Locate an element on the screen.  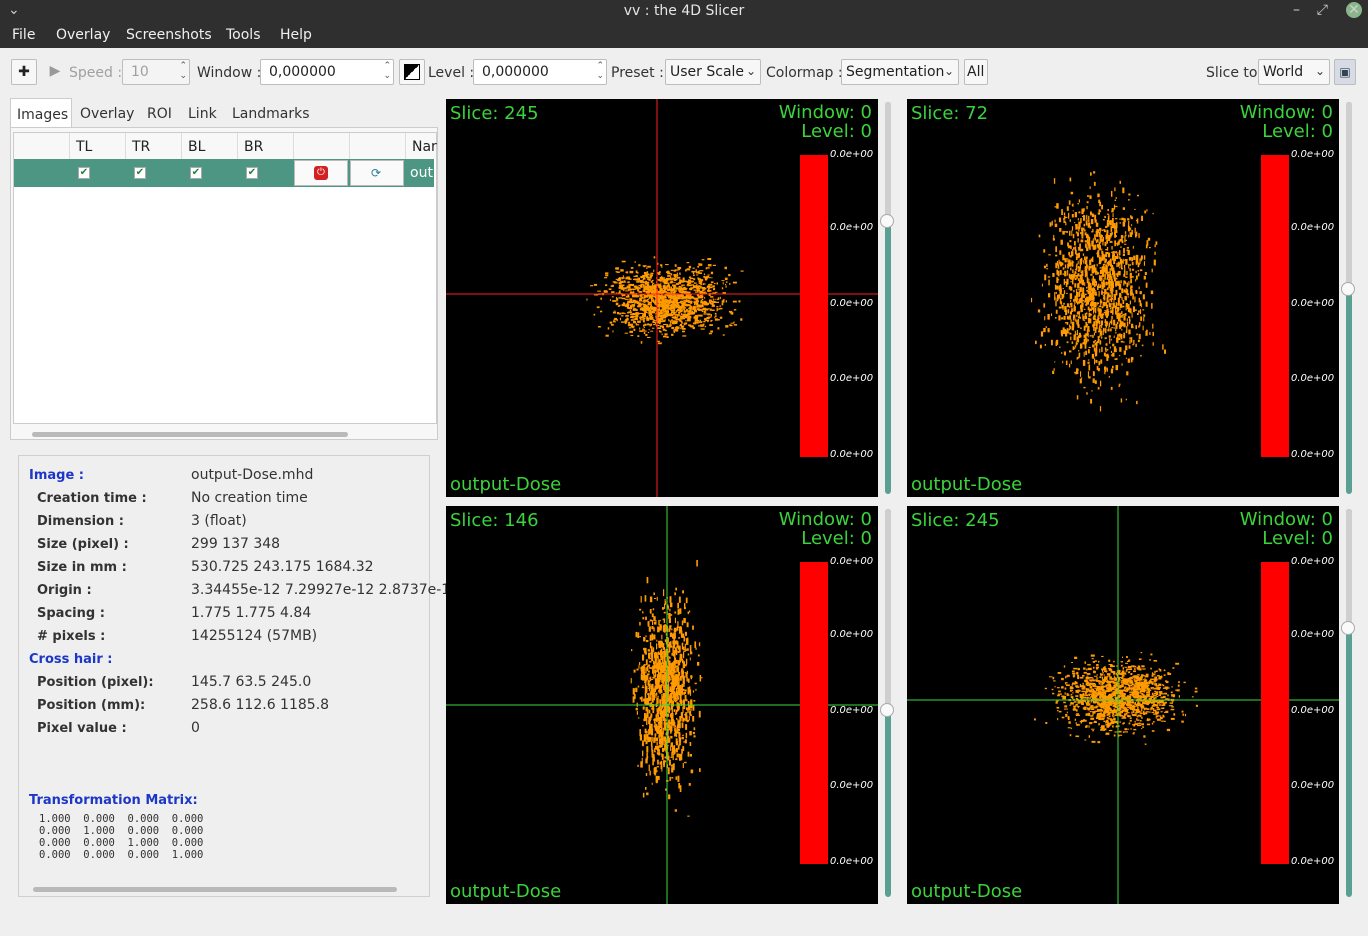
table-header-name: Nar is located at coordinates (421, 146).